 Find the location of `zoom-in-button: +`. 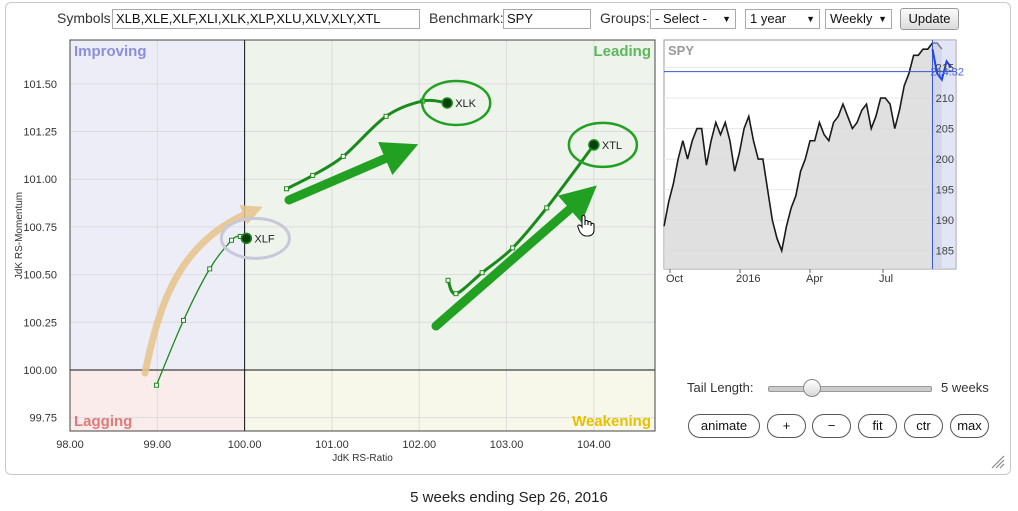

zoom-in-button: + is located at coordinates (786, 426).